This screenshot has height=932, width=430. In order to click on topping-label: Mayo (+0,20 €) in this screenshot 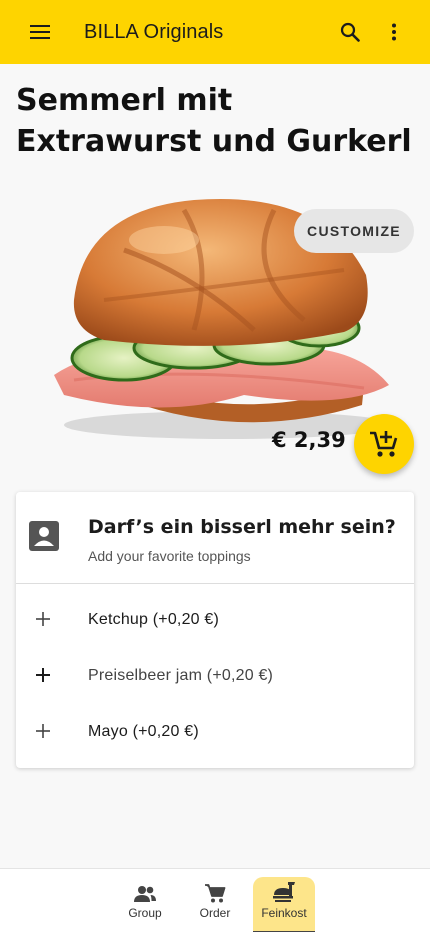, I will do `click(143, 731)`.